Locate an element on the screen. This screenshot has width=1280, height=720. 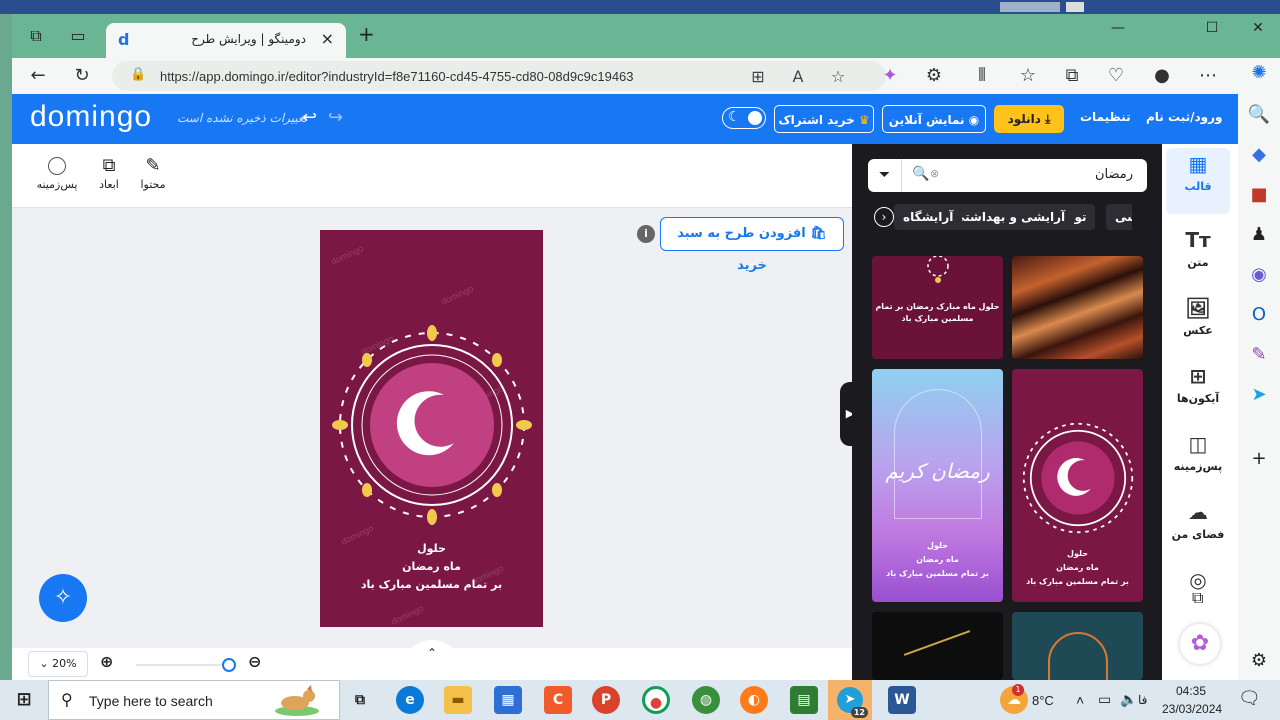
online-preview-button: ◉ نمایش آنلاین is located at coordinates (934, 119).